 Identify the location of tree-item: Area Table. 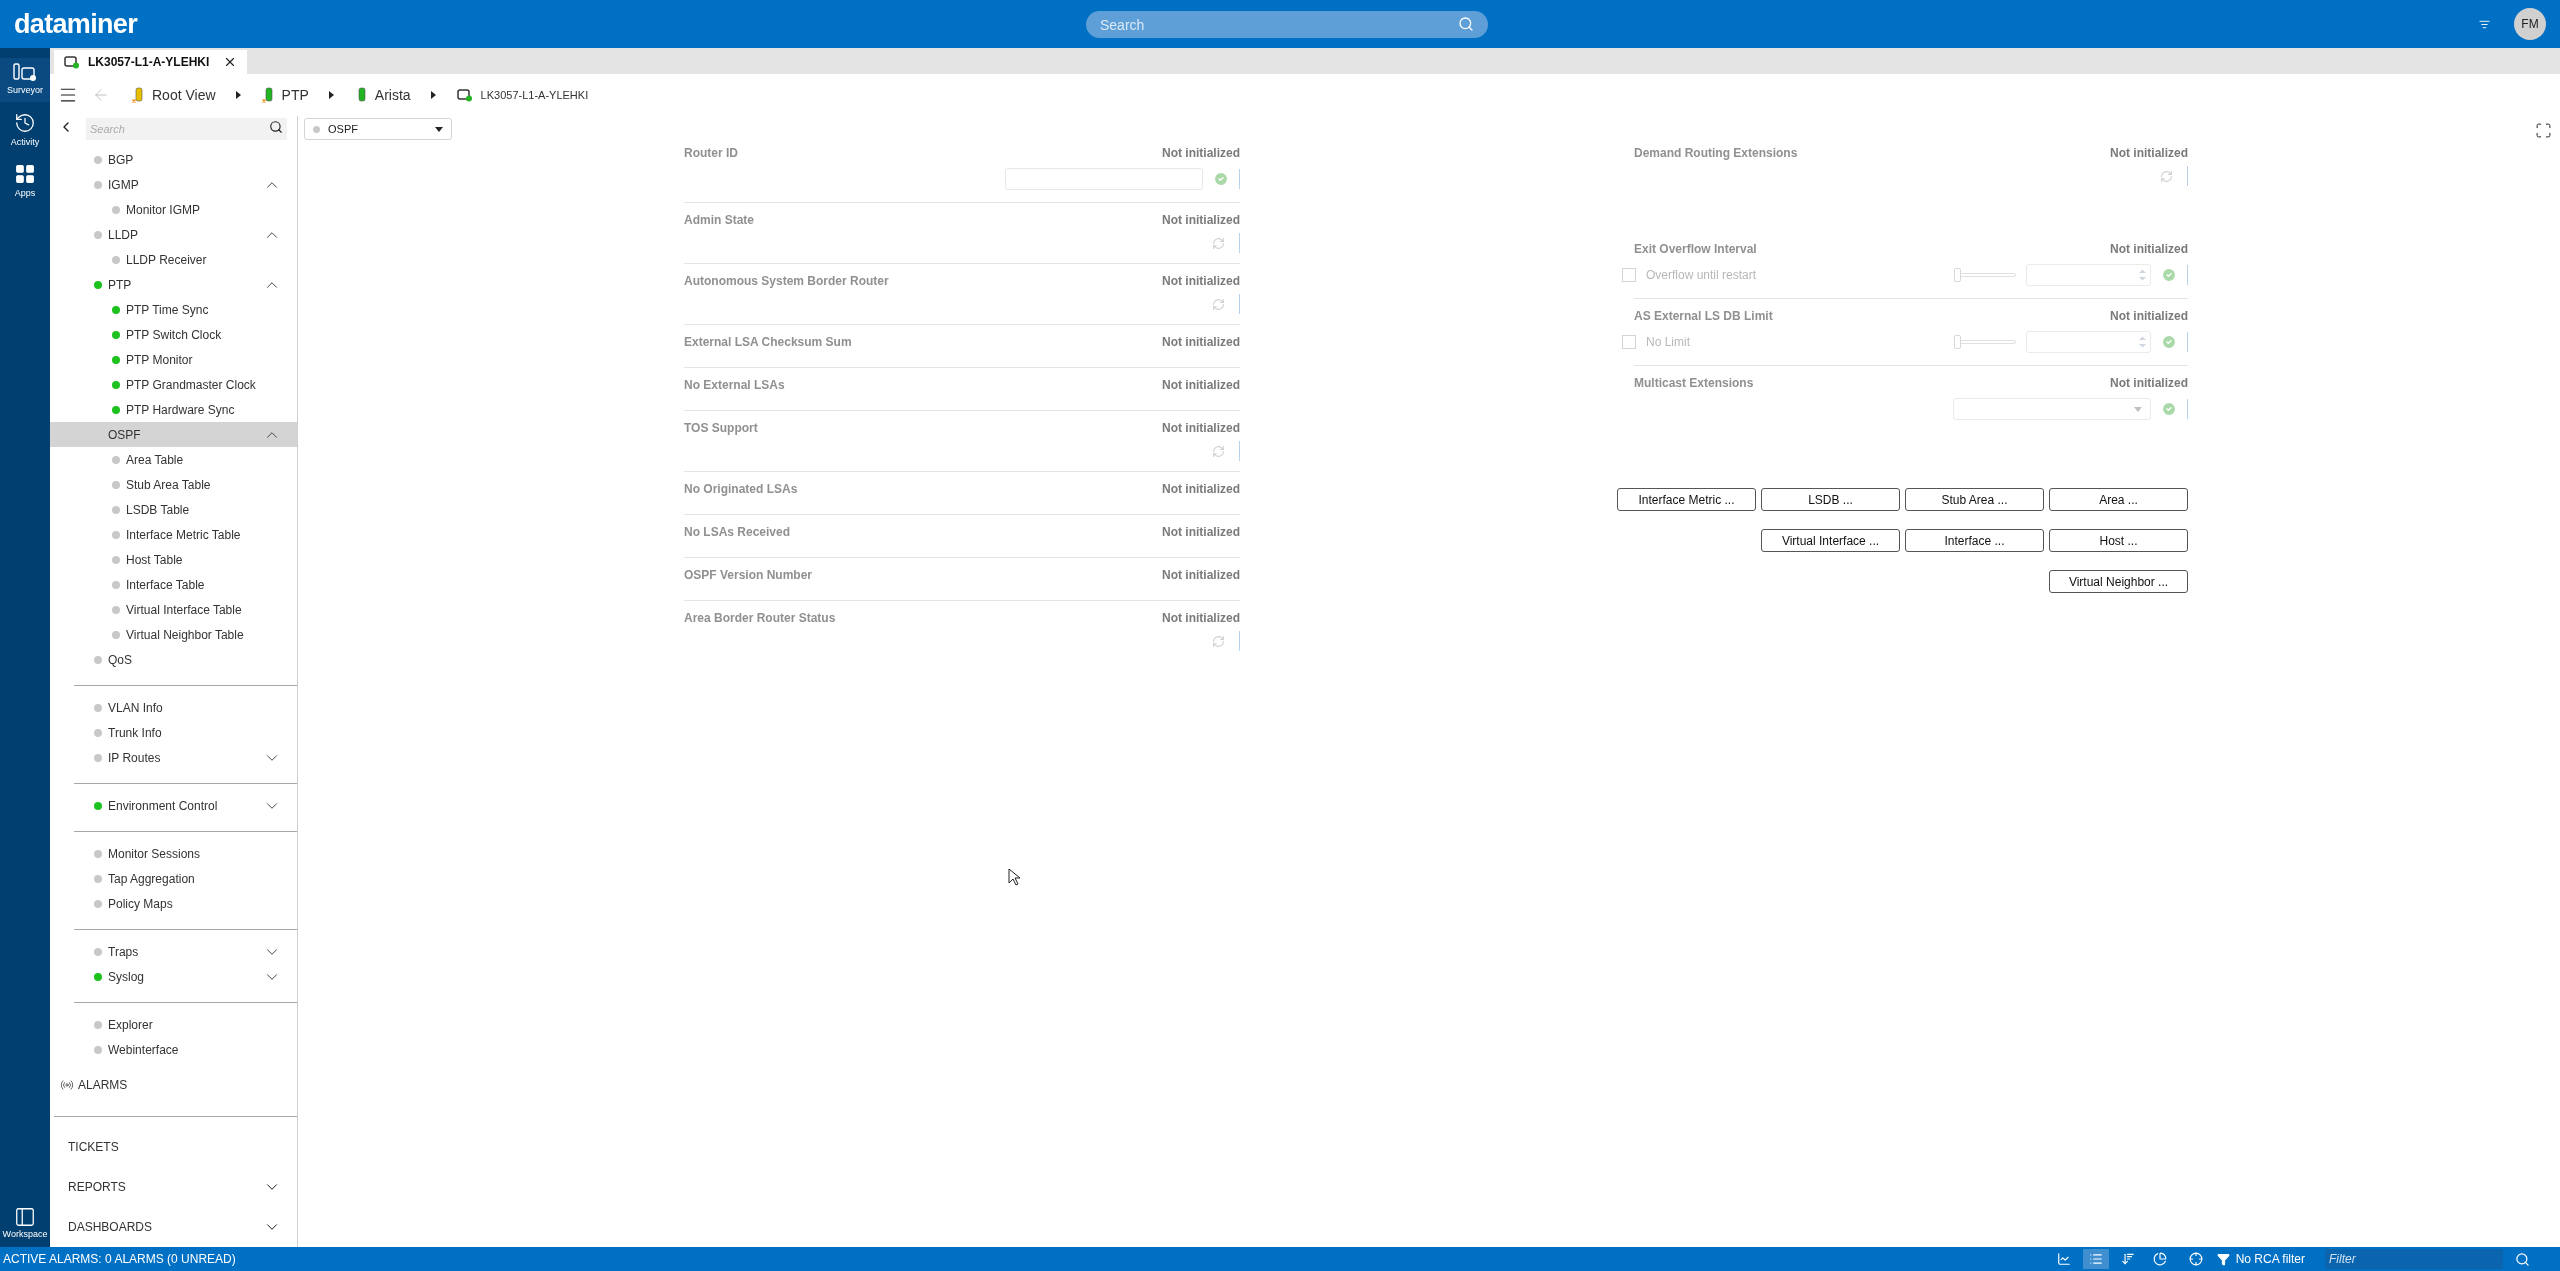
(173, 460).